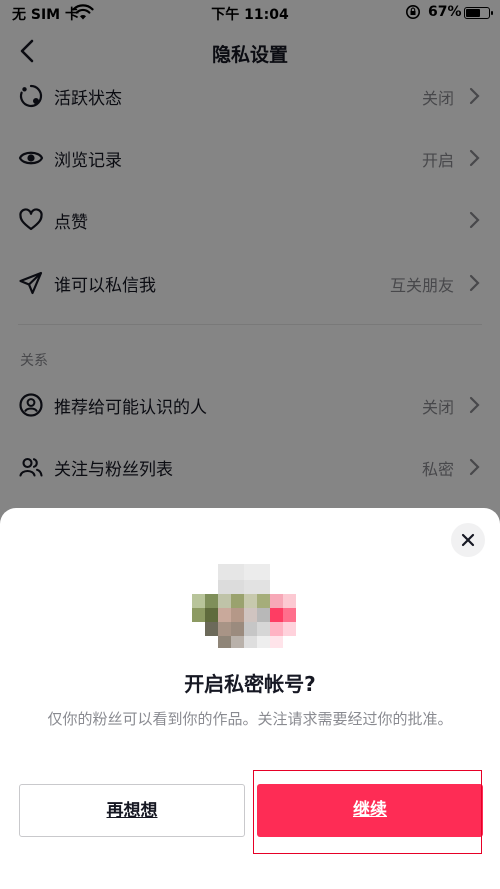 This screenshot has height=889, width=500. I want to click on watermark-url: jingyan.baidu.com, so click(428, 869).